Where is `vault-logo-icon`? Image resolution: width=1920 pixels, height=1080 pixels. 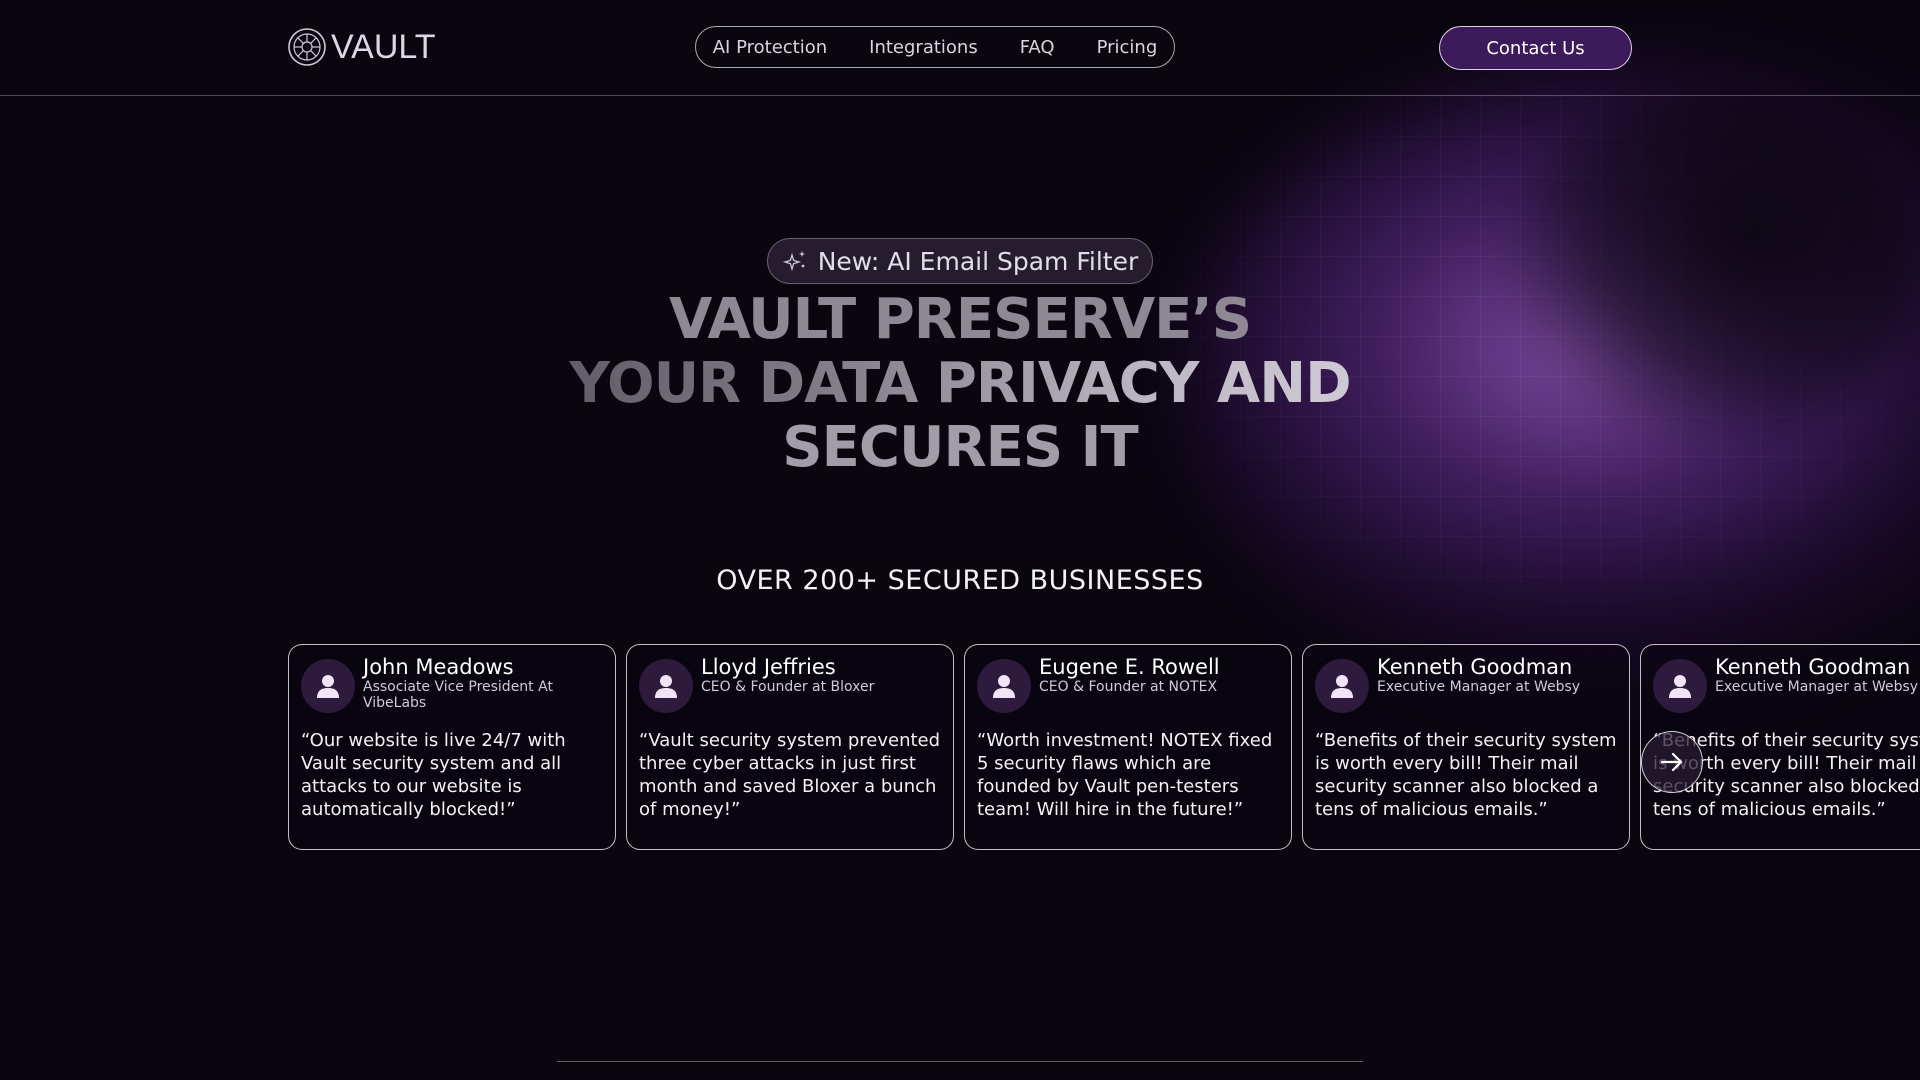 vault-logo-icon is located at coordinates (307, 47).